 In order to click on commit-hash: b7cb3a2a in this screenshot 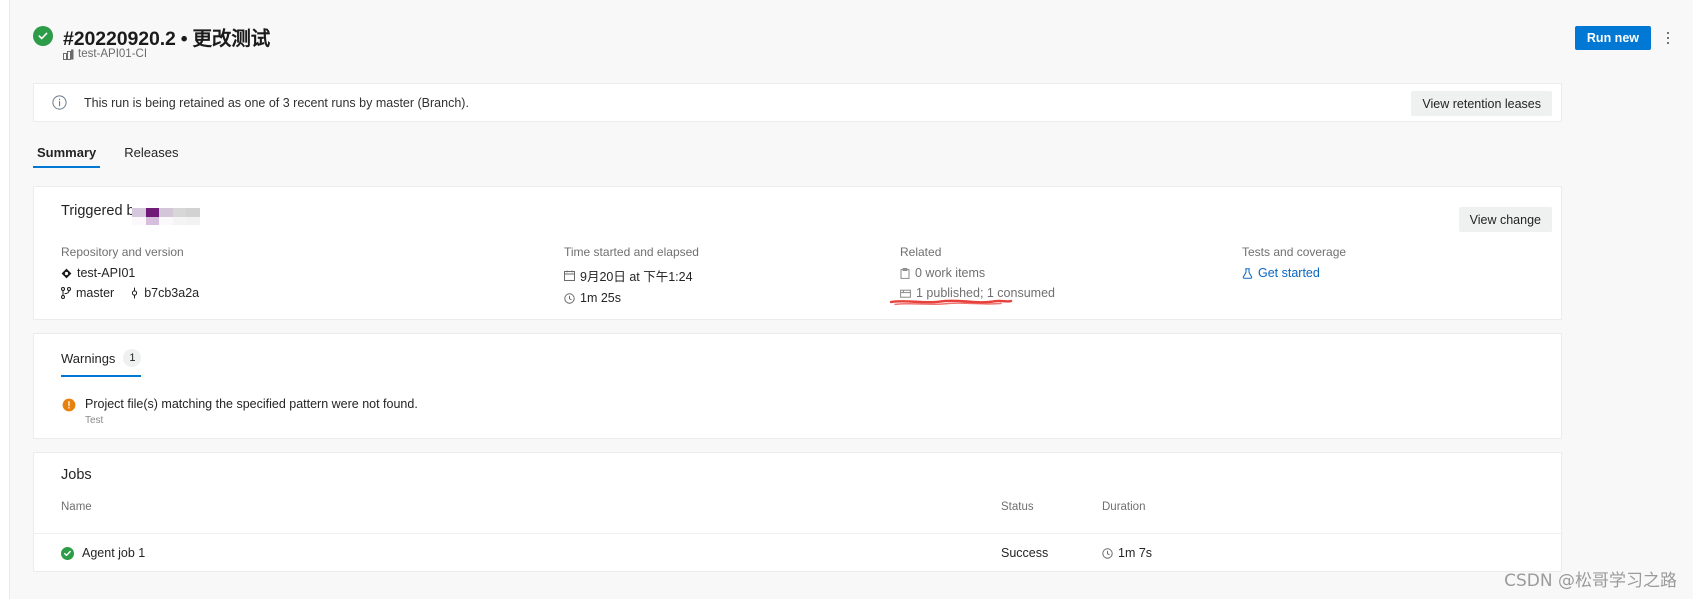, I will do `click(172, 293)`.